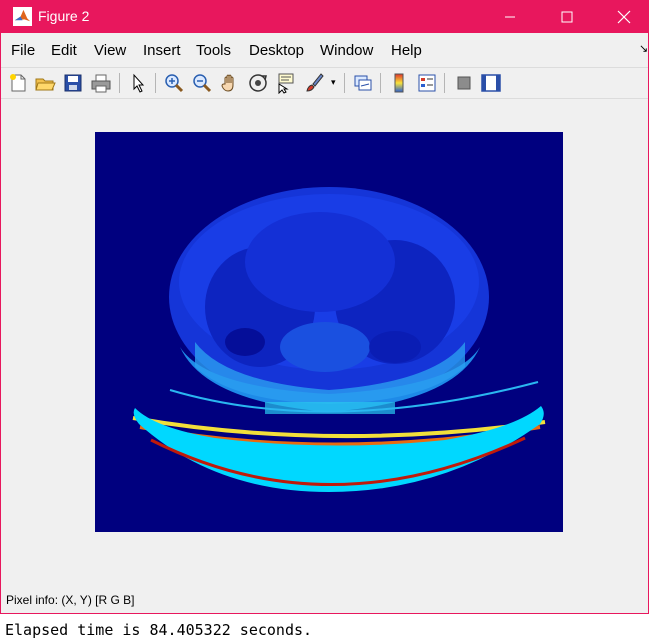 The height and width of the screenshot is (641, 649). Describe the element at coordinates (333, 82) in the screenshot. I see `brush-dropdown-icon: ▾` at that location.